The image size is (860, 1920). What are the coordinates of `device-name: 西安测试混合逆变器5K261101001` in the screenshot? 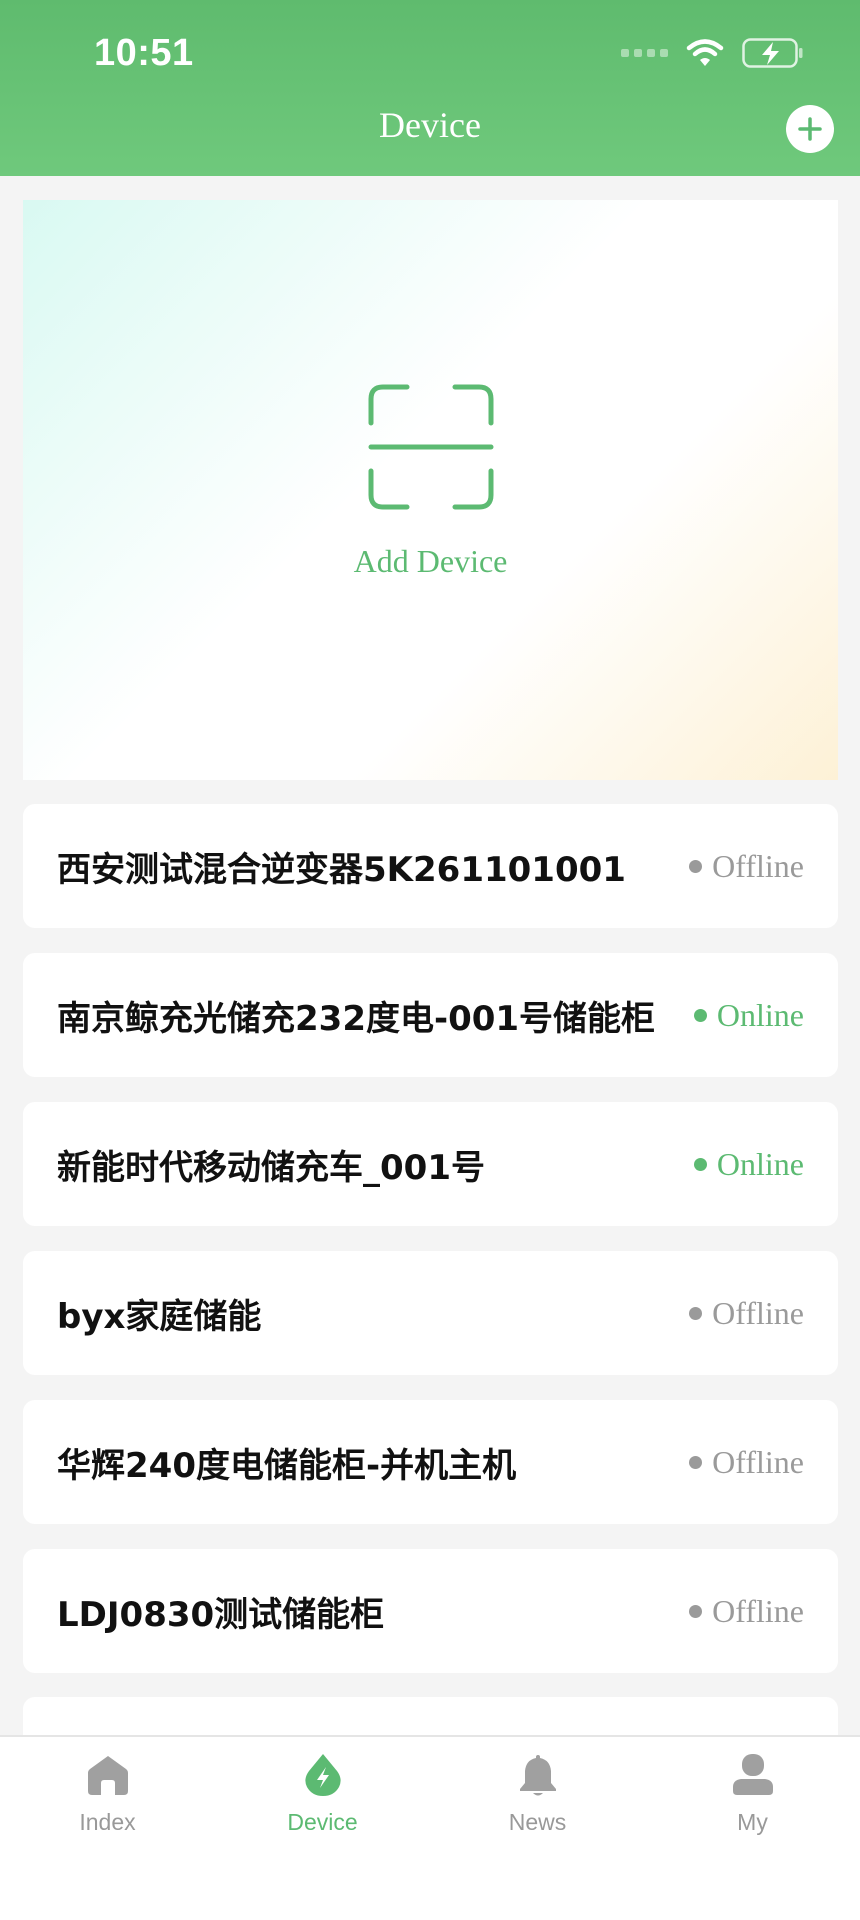 It's located at (341, 869).